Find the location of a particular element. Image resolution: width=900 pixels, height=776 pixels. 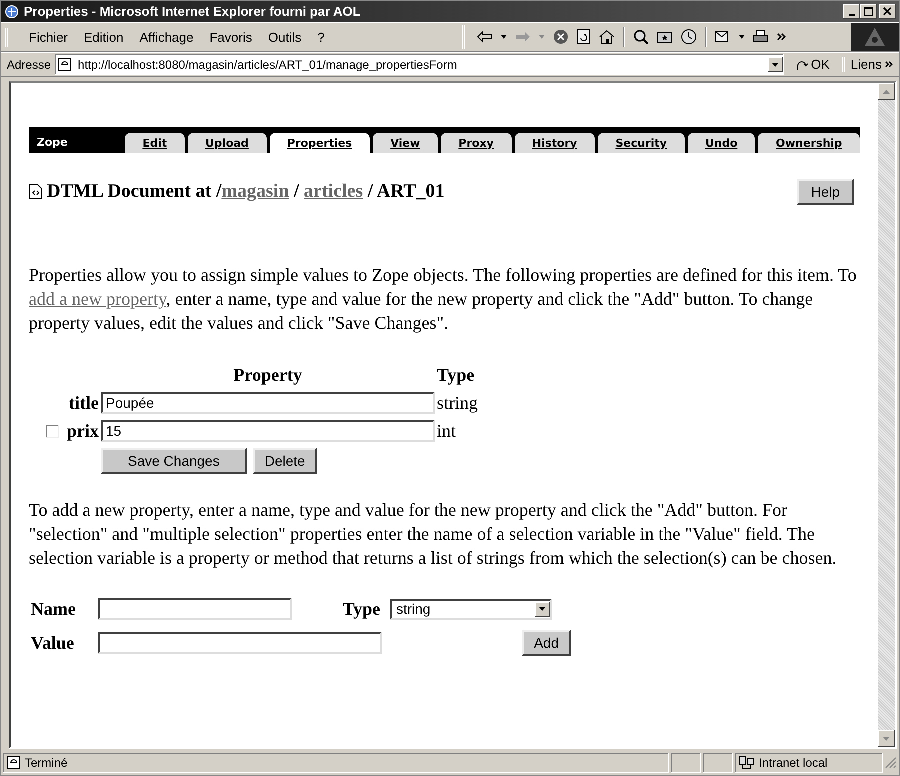

minimize-icon is located at coordinates (851, 15).